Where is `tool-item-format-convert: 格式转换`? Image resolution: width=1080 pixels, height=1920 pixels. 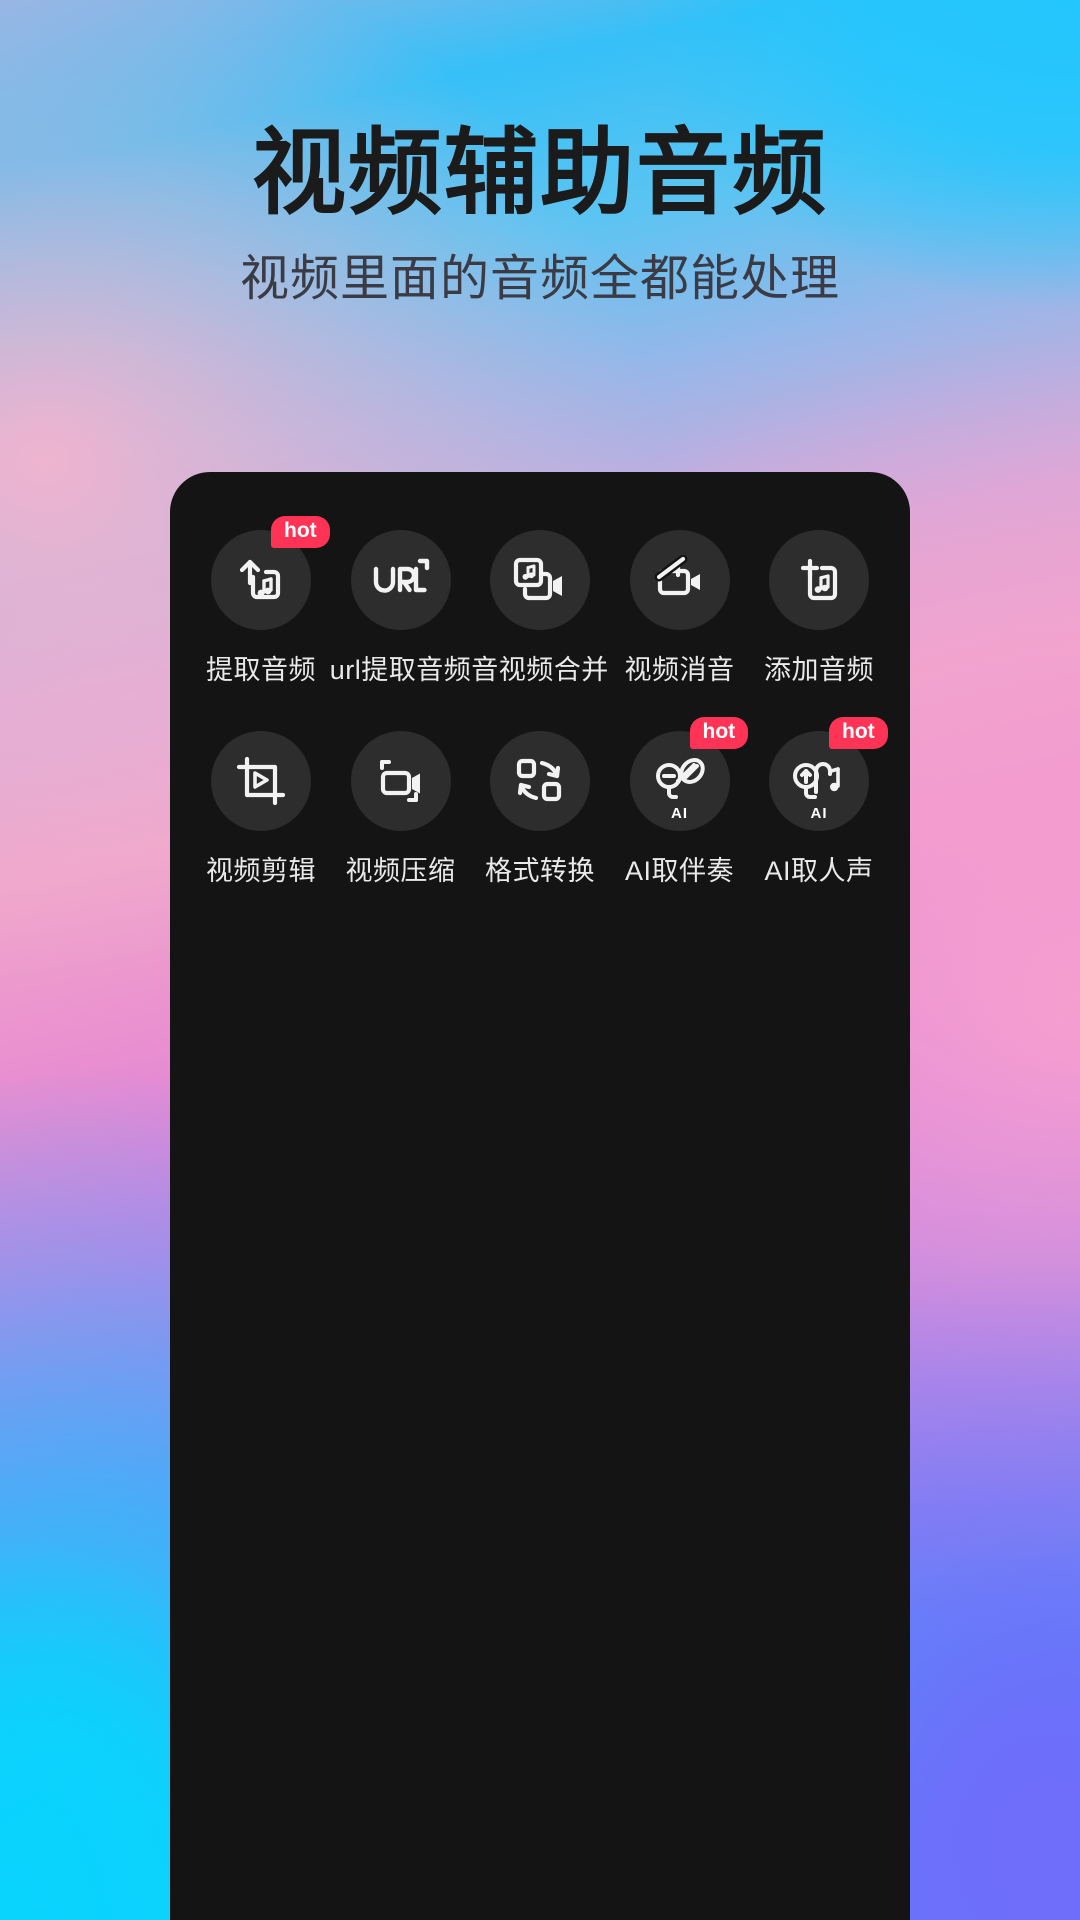 tool-item-format-convert: 格式转换 is located at coordinates (540, 809).